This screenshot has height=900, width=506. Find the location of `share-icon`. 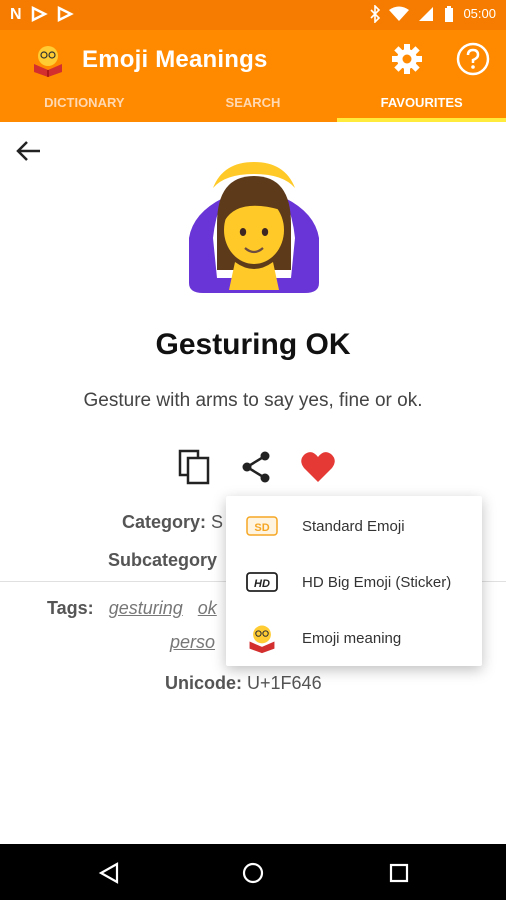

share-icon is located at coordinates (256, 467).